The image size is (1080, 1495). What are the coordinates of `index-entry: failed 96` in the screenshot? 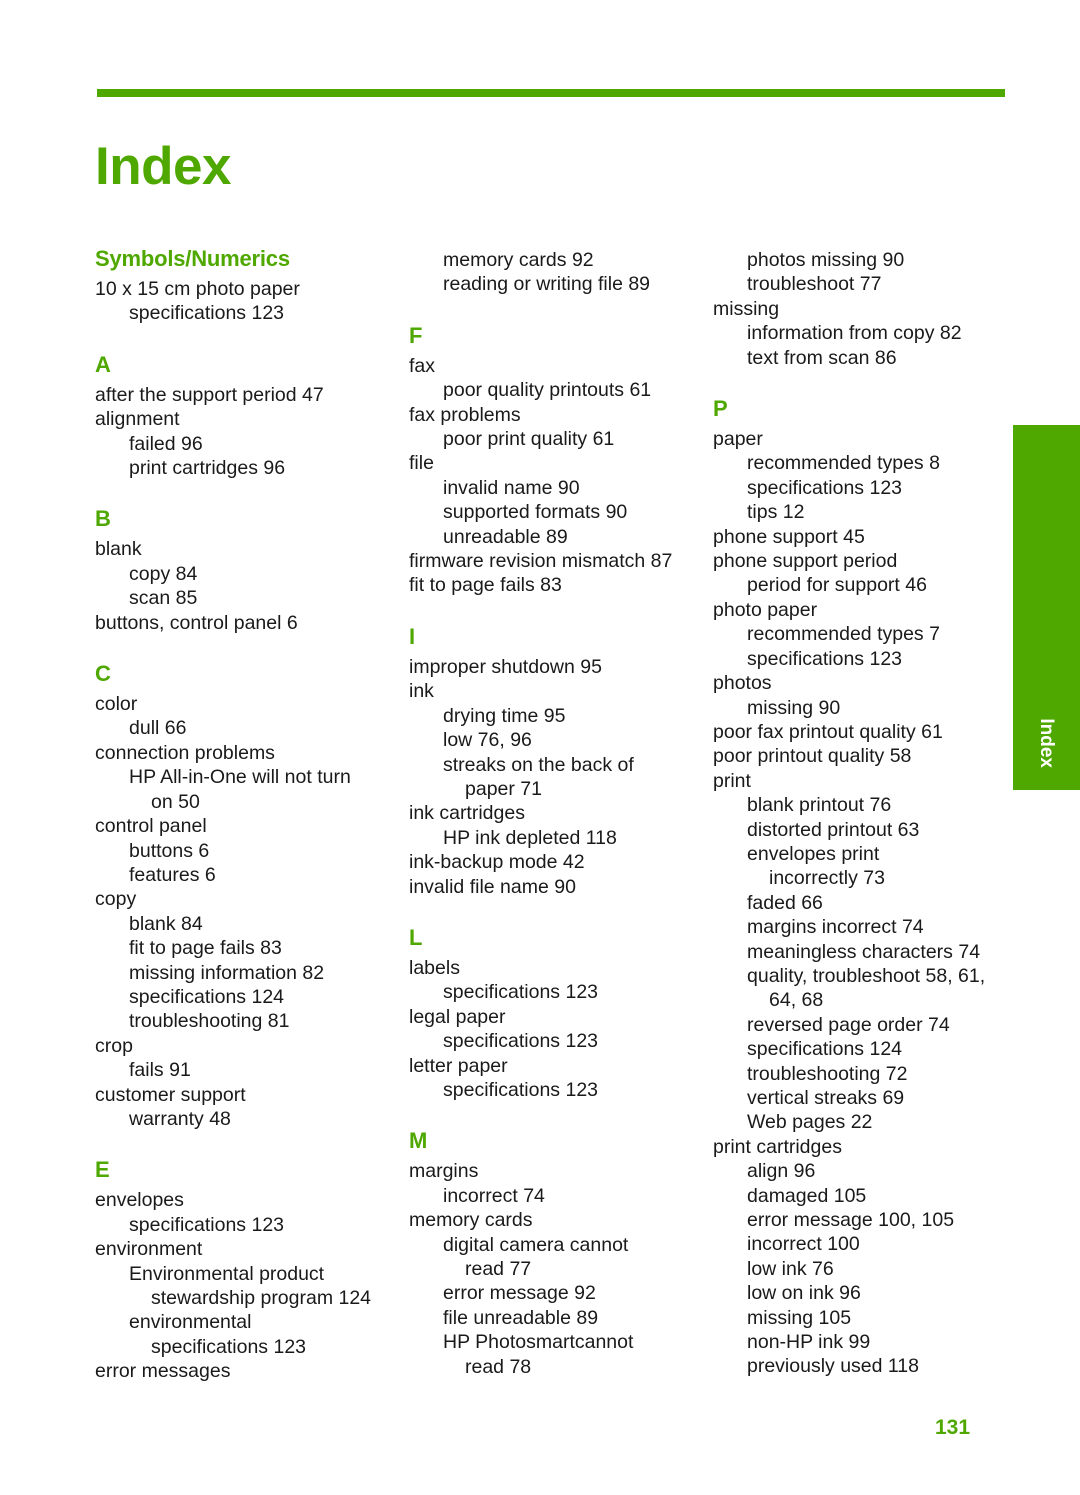 It's located at (166, 443).